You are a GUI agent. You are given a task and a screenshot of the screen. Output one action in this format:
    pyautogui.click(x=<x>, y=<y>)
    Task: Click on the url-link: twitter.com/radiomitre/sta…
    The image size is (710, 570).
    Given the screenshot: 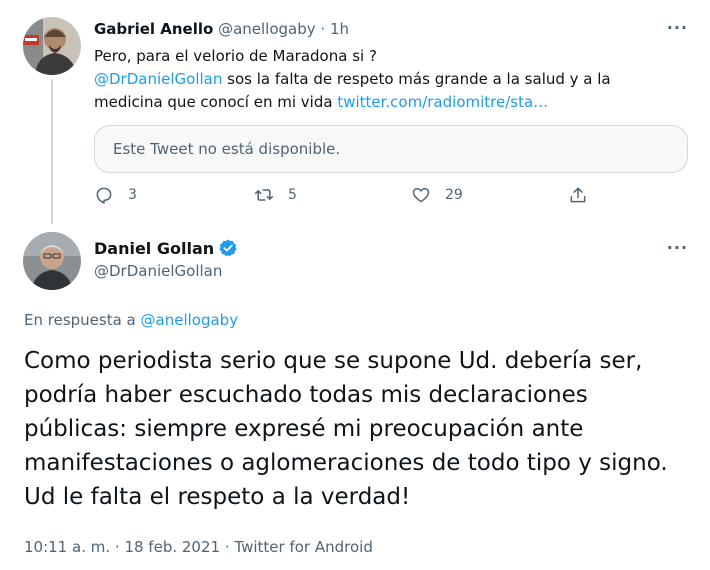 What is the action you would take?
    pyautogui.click(x=442, y=102)
    